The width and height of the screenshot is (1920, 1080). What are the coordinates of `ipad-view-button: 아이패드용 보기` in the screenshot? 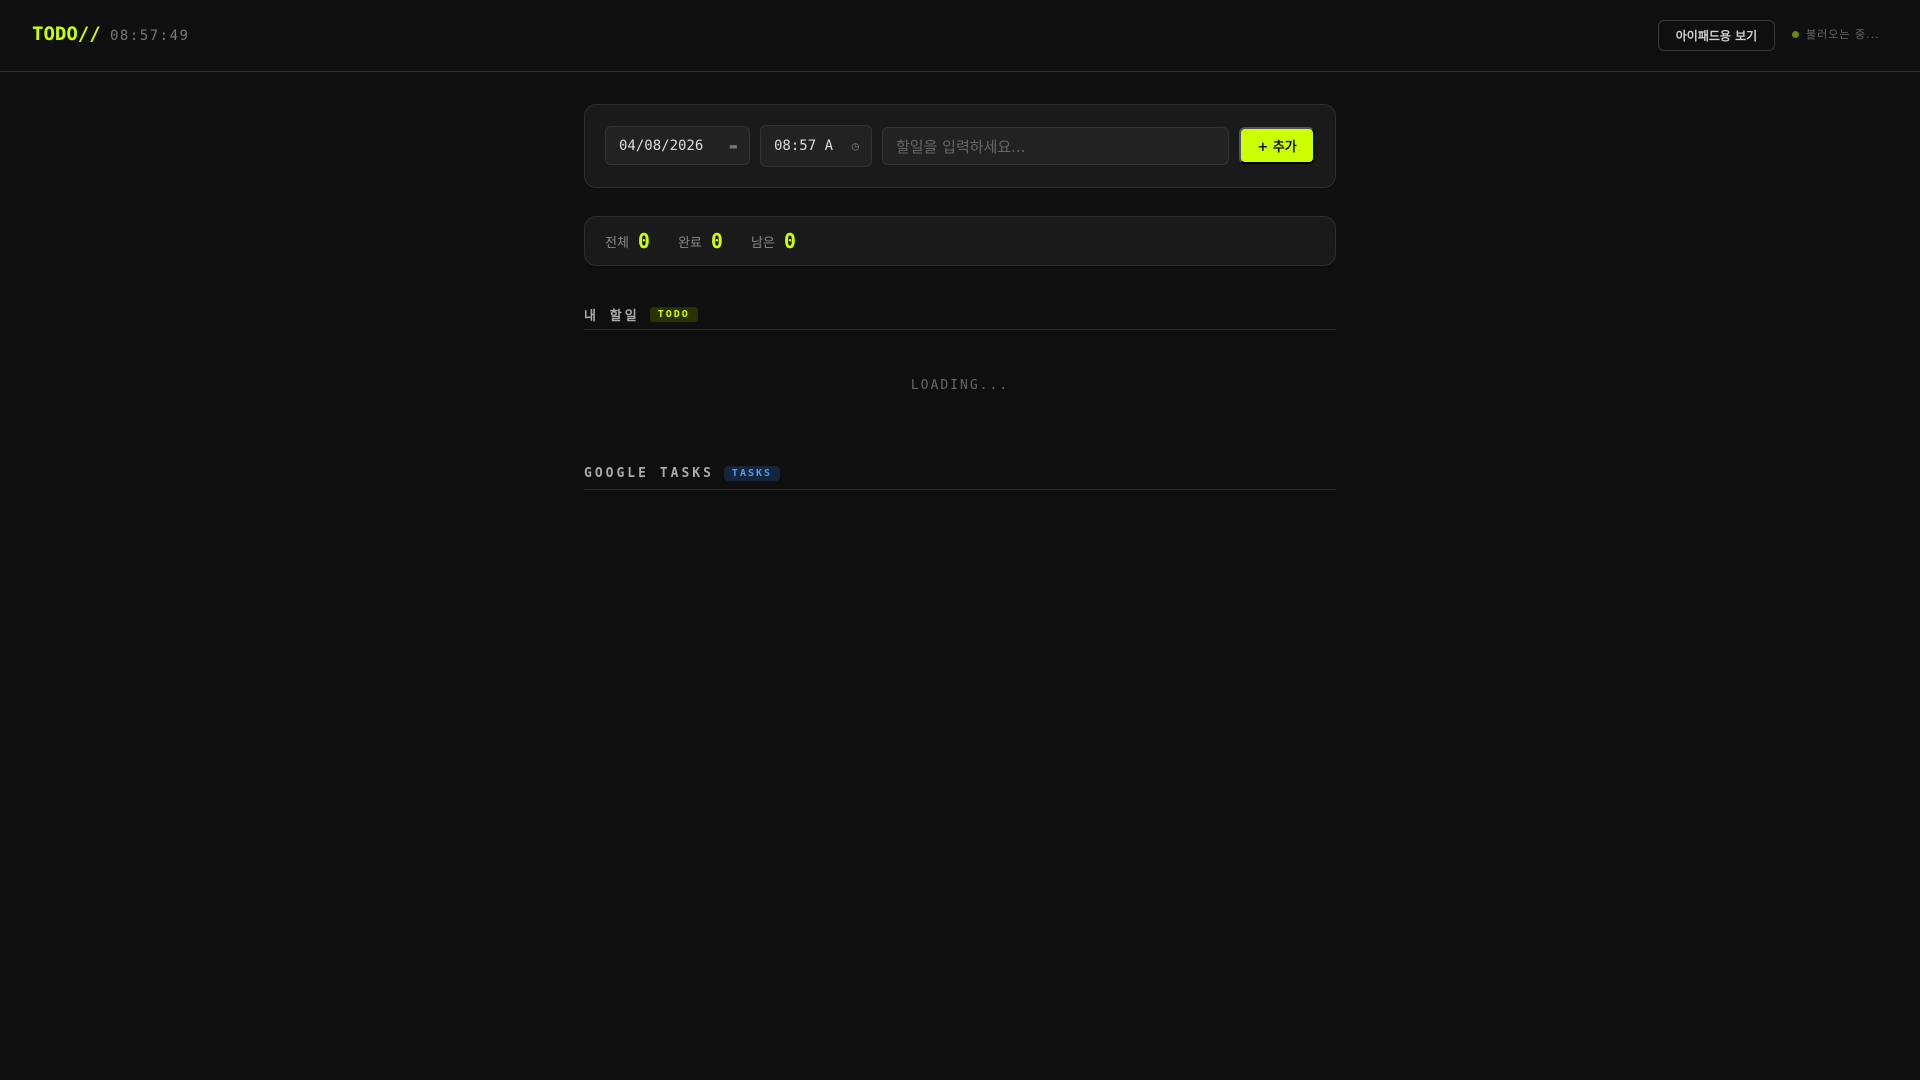 It's located at (1716, 35).